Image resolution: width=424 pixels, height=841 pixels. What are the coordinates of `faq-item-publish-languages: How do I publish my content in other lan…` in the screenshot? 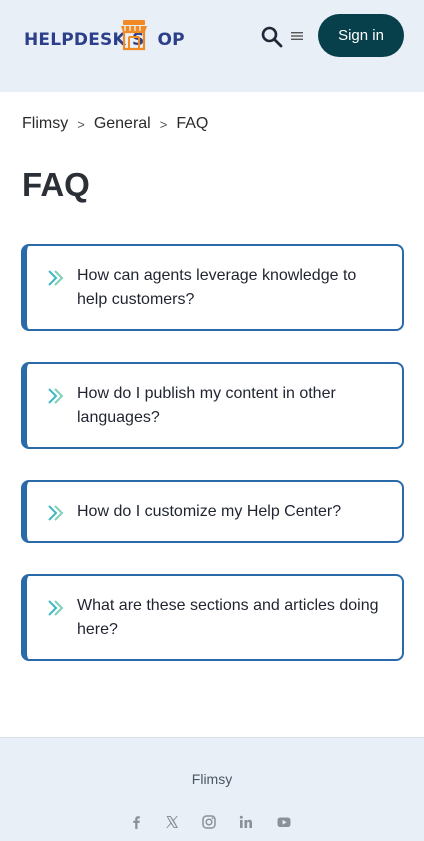 It's located at (212, 405).